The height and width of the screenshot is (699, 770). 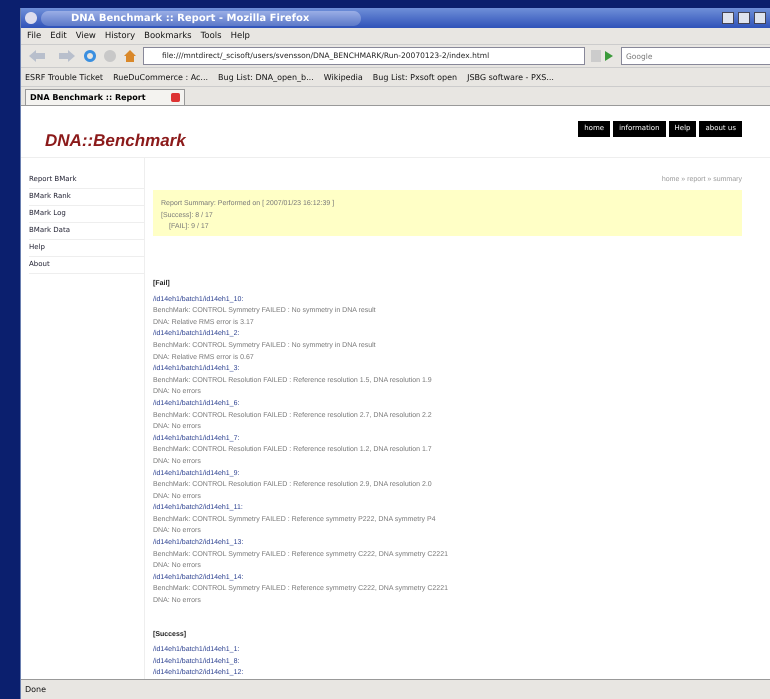 I want to click on window-title: DNA Benchmark :: Report - Mozilla Firefox, so click(x=201, y=18).